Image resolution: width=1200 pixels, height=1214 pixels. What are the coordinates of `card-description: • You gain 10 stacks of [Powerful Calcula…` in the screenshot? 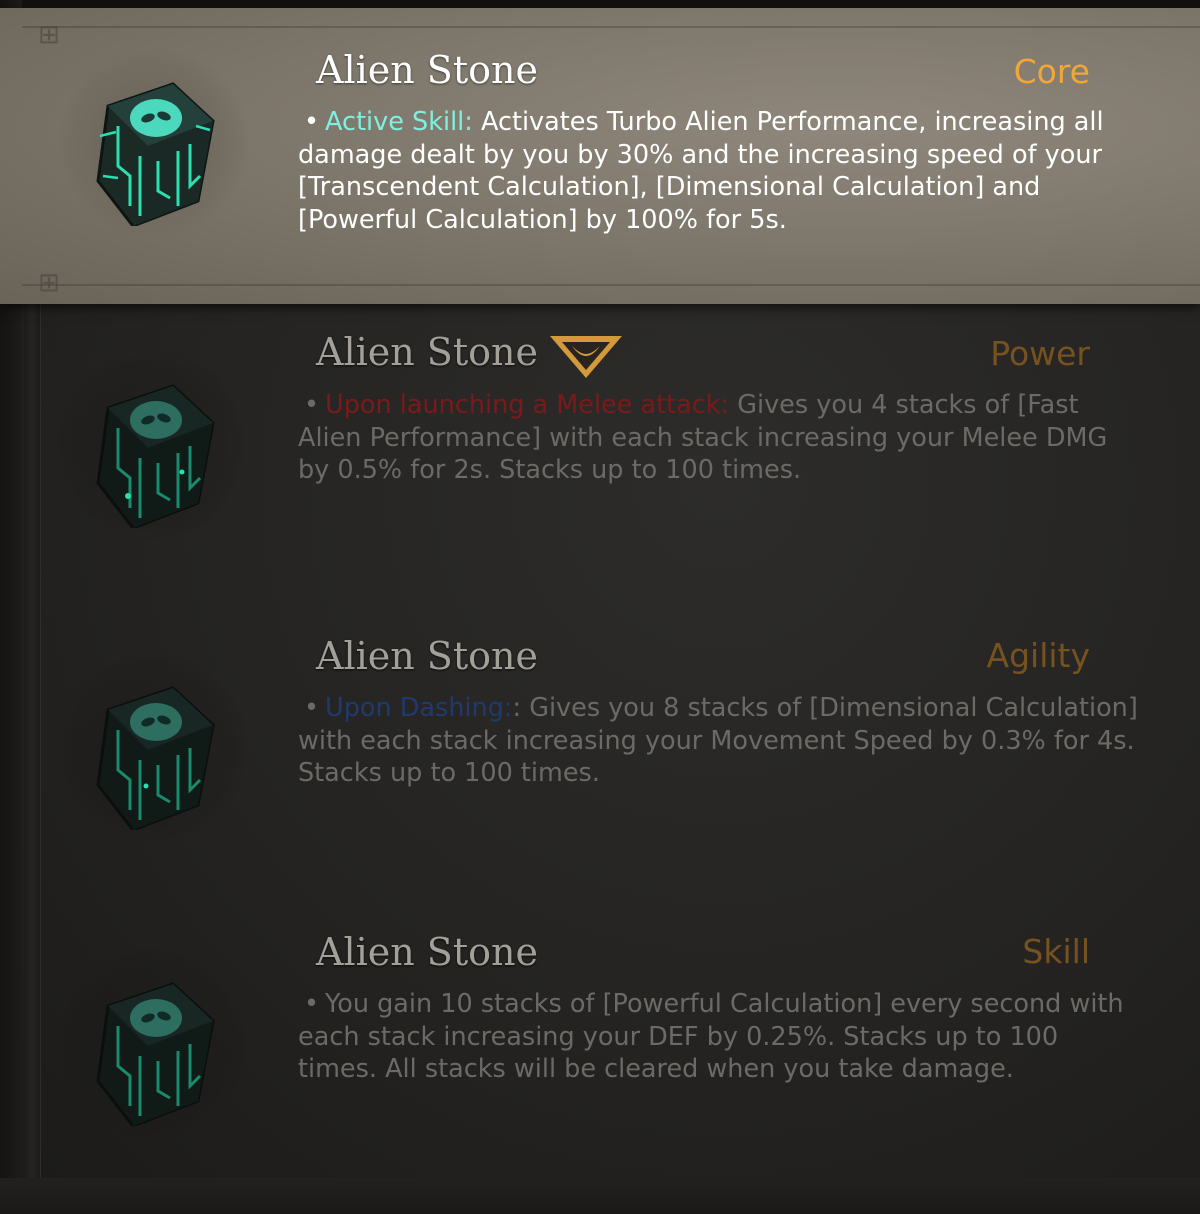 It's located at (718, 1037).